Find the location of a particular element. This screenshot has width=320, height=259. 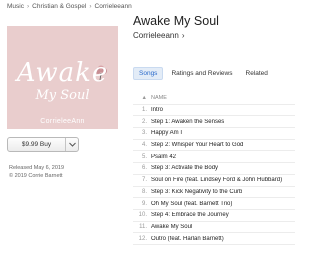

track-name: Oh My Soul (feat. Barnett Trio) is located at coordinates (192, 203).